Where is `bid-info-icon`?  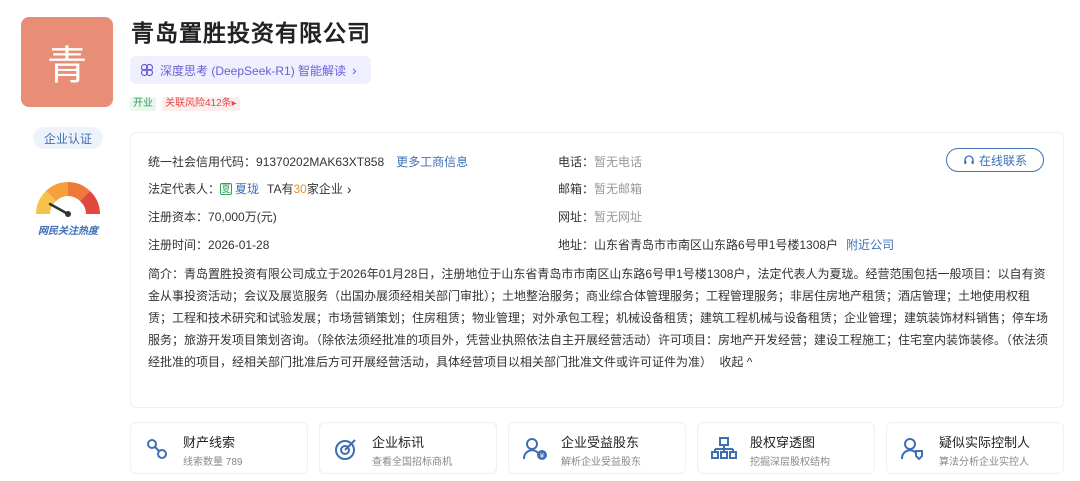
bid-info-icon is located at coordinates (345, 449).